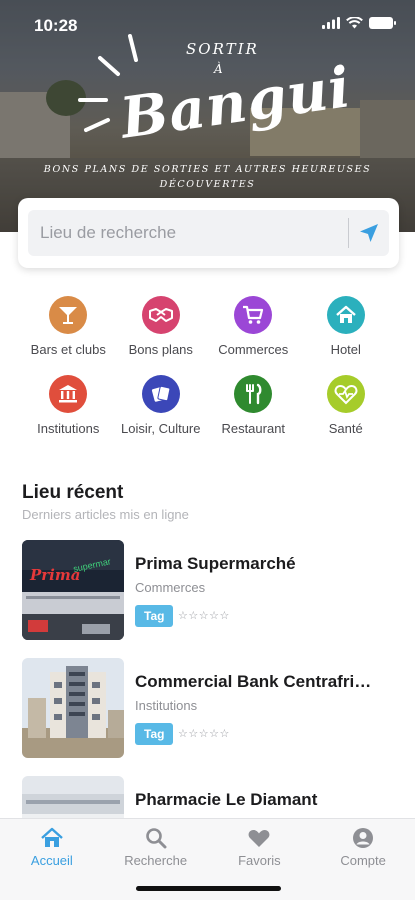 This screenshot has height=900, width=415. Describe the element at coordinates (156, 838) in the screenshot. I see `search-icon` at that location.